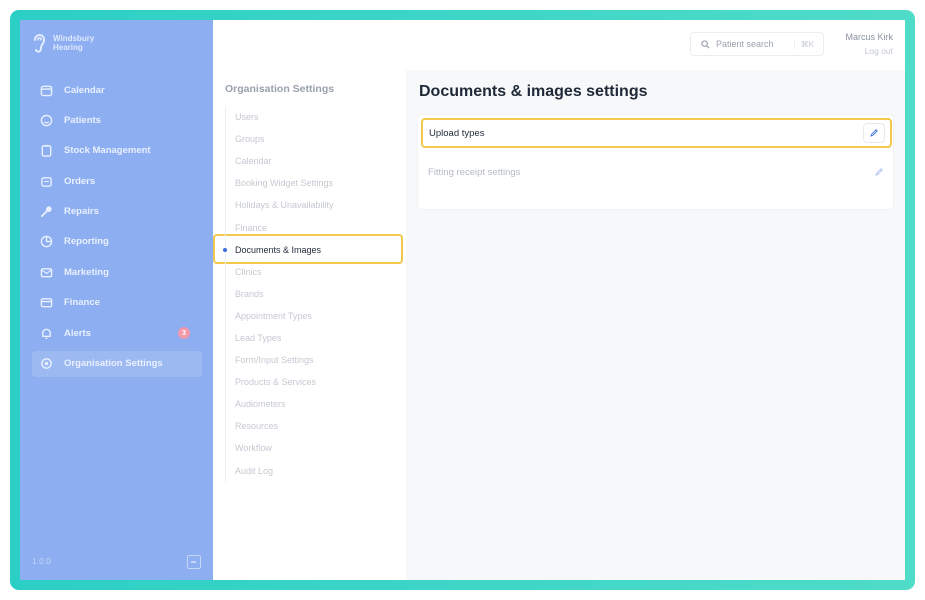 The image size is (925, 600). What do you see at coordinates (705, 44) in the screenshot?
I see `search-icon` at bounding box center [705, 44].